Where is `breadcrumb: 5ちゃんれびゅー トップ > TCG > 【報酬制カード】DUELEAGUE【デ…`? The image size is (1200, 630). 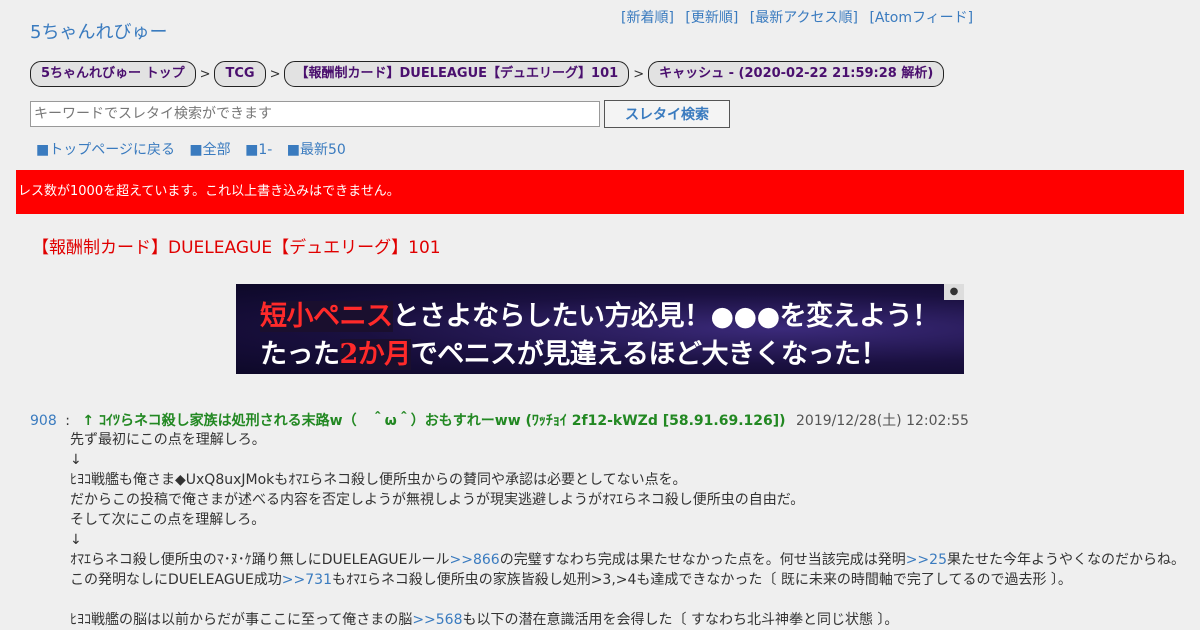
breadcrumb: 5ちゃんれびゅー トップ > TCG > 【報酬制カード】DUELEAGUE【デ… is located at coordinates (487, 74).